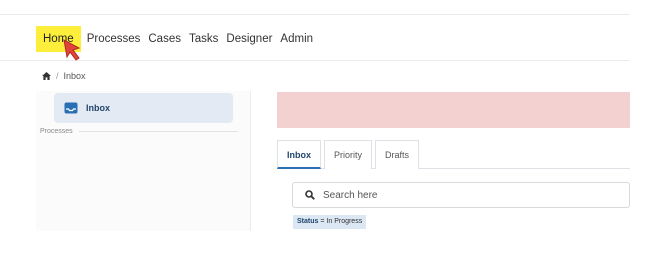 The height and width of the screenshot is (258, 671). Describe the element at coordinates (75, 76) in the screenshot. I see `breadcrumb-current: Inbox` at that location.